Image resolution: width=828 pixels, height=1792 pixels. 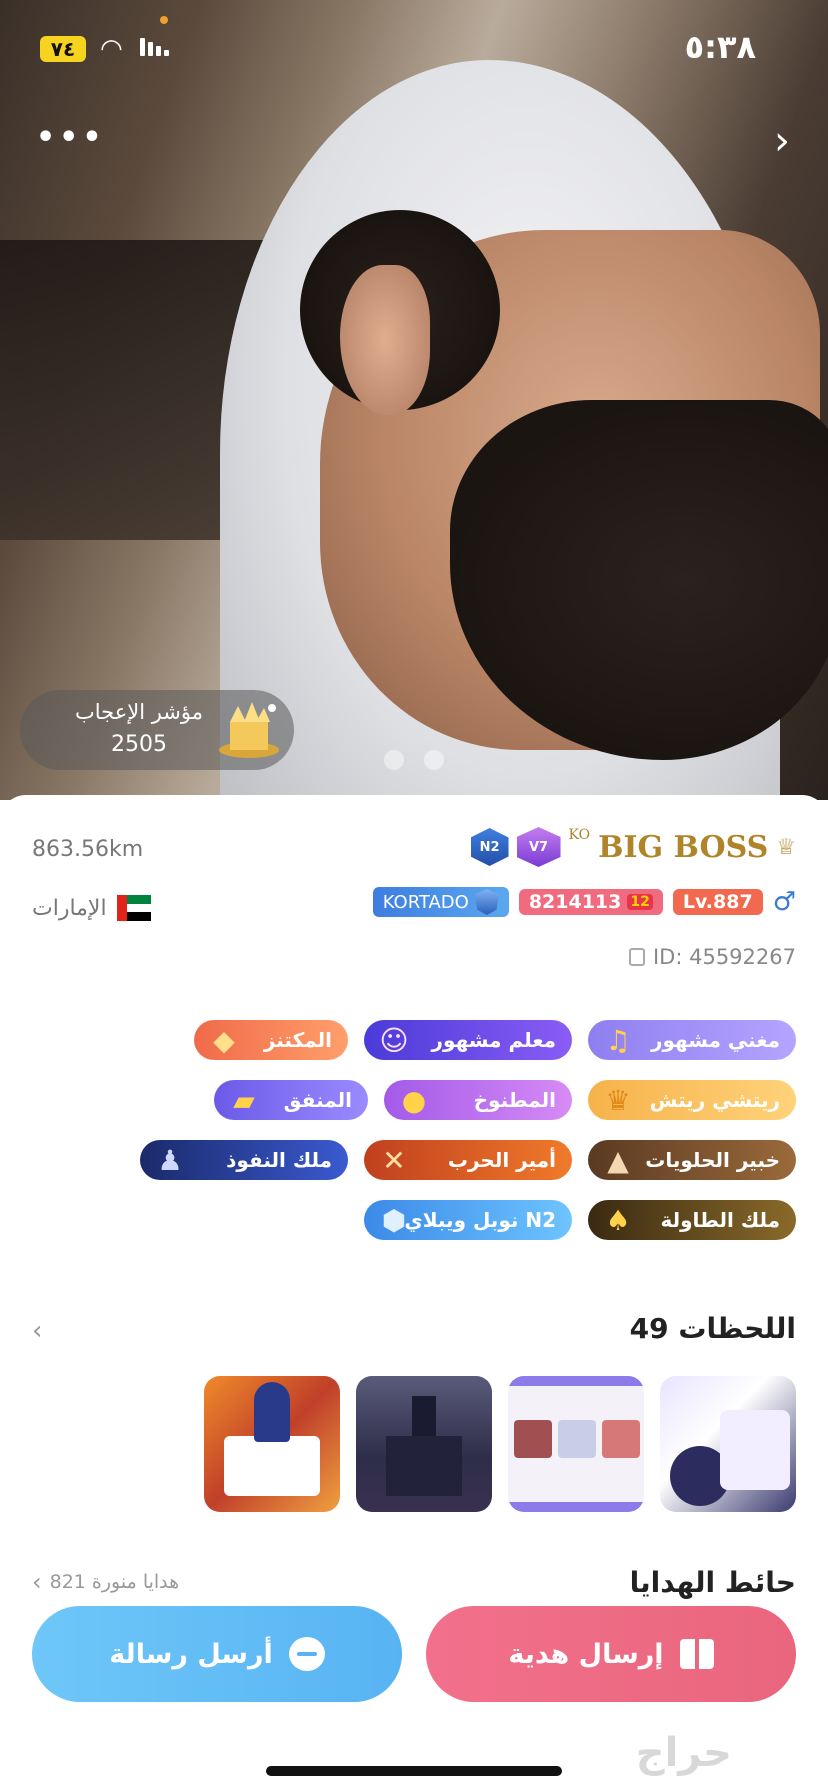 What do you see at coordinates (111, 49) in the screenshot?
I see `wifi-icon: ◠` at bounding box center [111, 49].